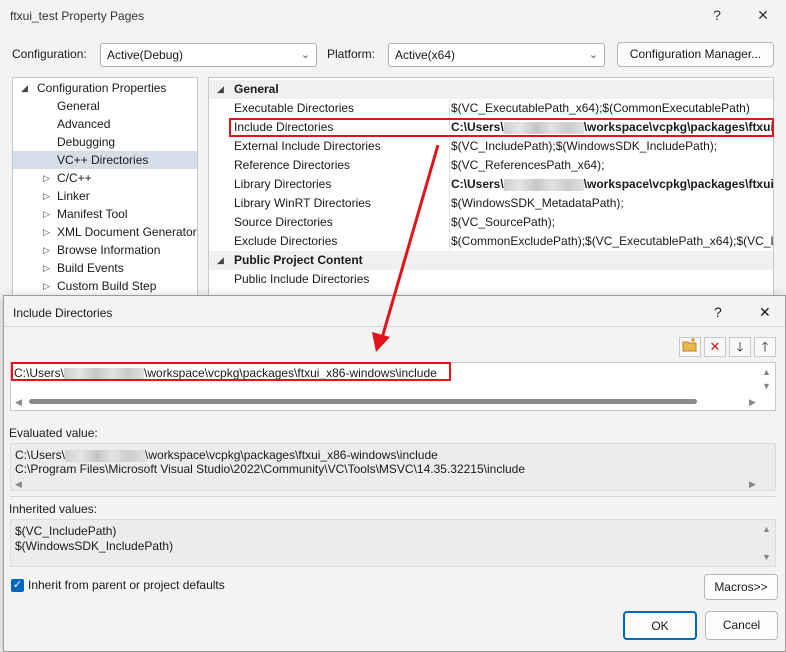 This screenshot has height=652, width=786. What do you see at coordinates (406, 248) in the screenshot?
I see `annotation-arrow` at bounding box center [406, 248].